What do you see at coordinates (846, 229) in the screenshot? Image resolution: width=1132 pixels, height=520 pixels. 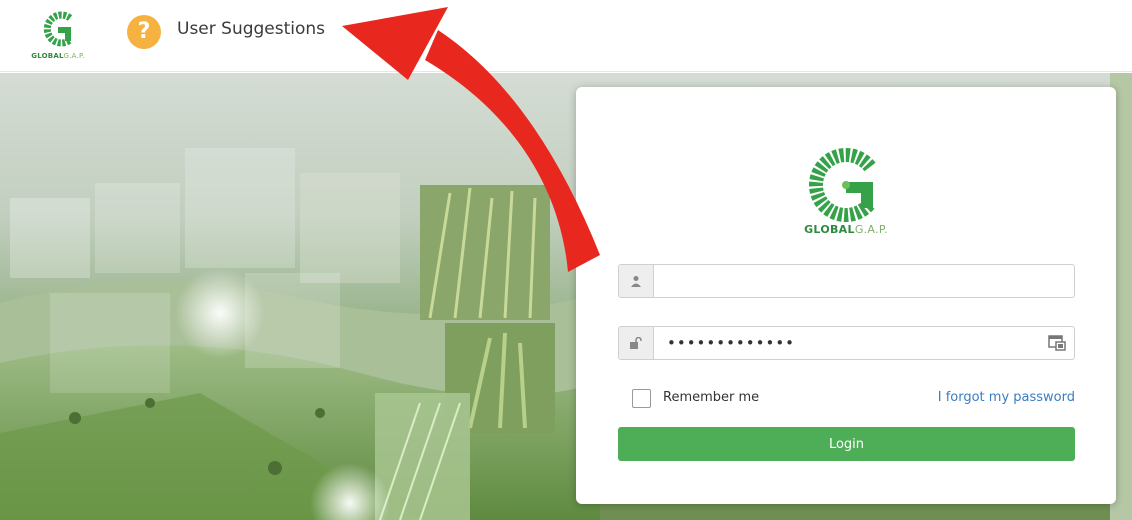 I see `login-brand-text: GLOBALG.A.P.` at bounding box center [846, 229].